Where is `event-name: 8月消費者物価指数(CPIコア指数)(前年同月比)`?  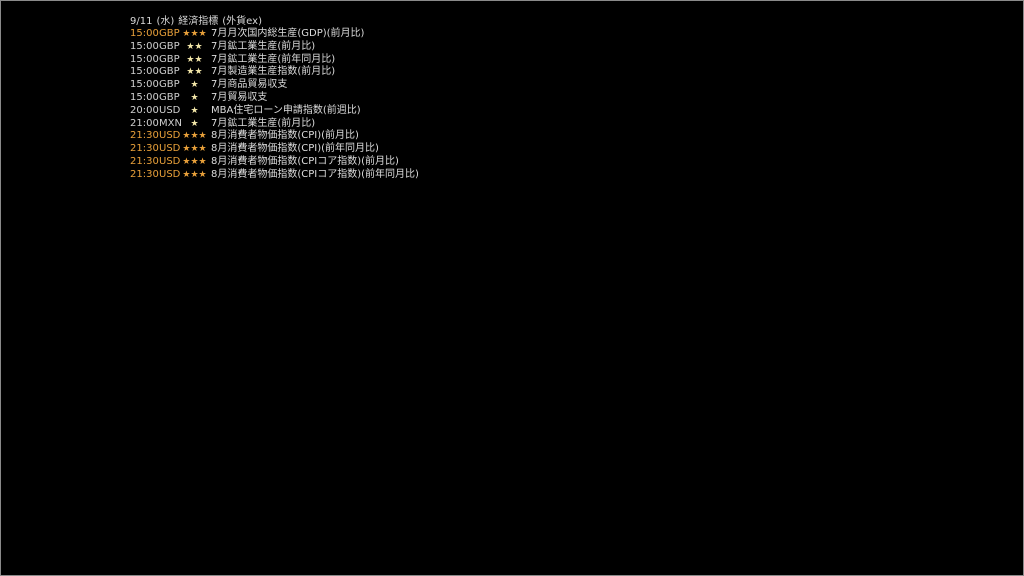
event-name: 8月消費者物価指数(CPIコア指数)(前年同月比) is located at coordinates (315, 174).